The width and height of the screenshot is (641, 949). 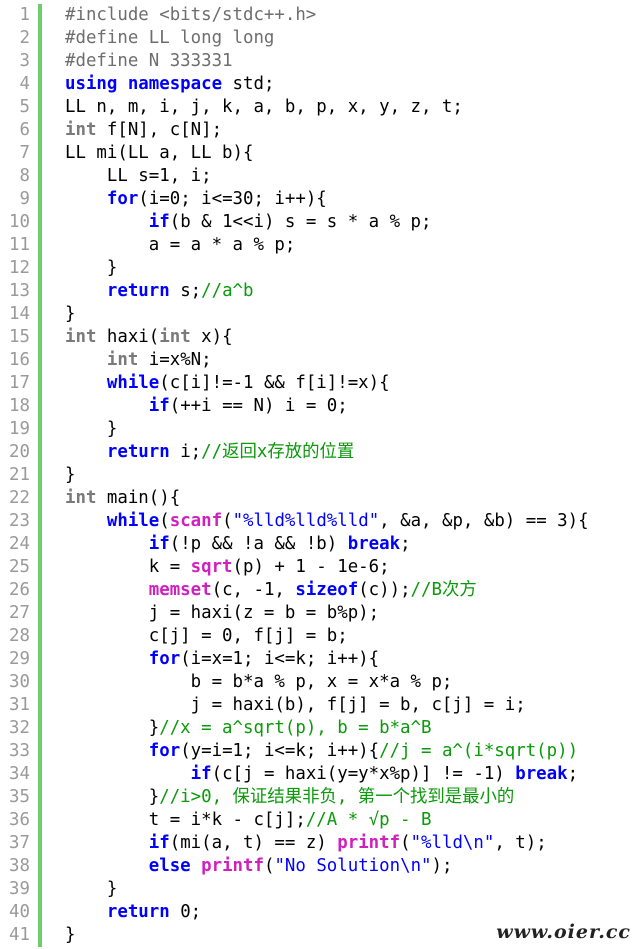 What do you see at coordinates (19, 337) in the screenshot?
I see `line-number: 15` at bounding box center [19, 337].